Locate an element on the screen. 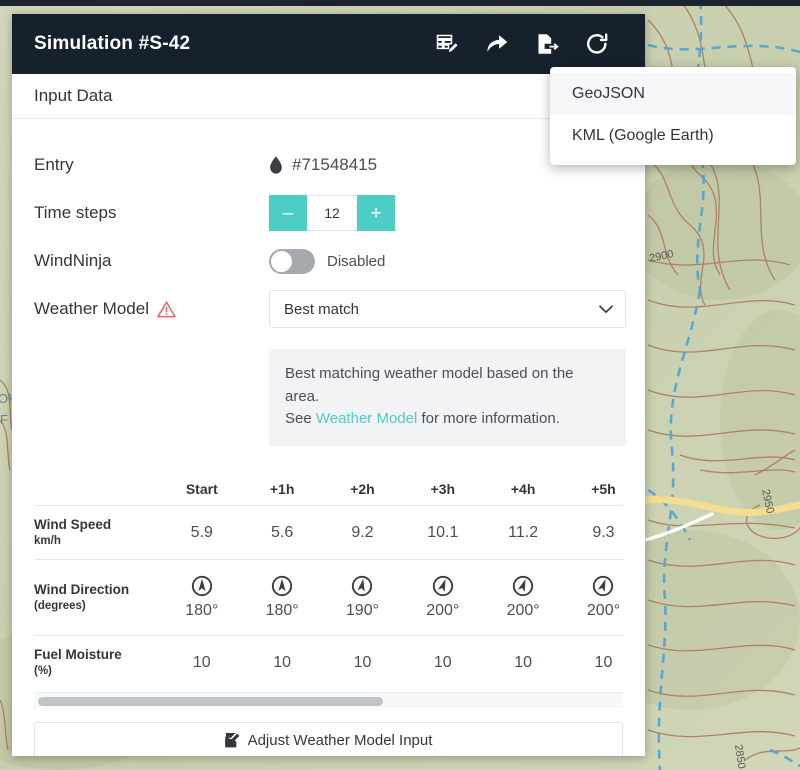  section-title: Input Data is located at coordinates (73, 95).